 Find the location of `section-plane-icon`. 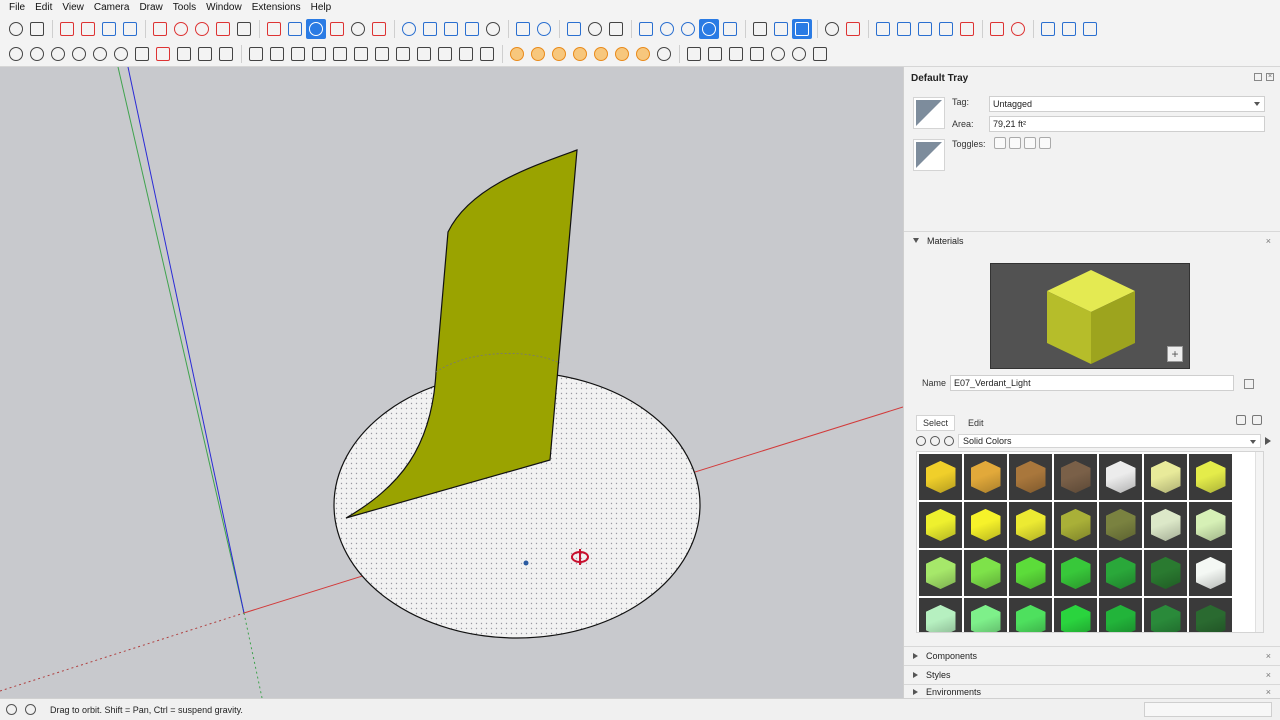

section-plane-icon is located at coordinates (205, 54).